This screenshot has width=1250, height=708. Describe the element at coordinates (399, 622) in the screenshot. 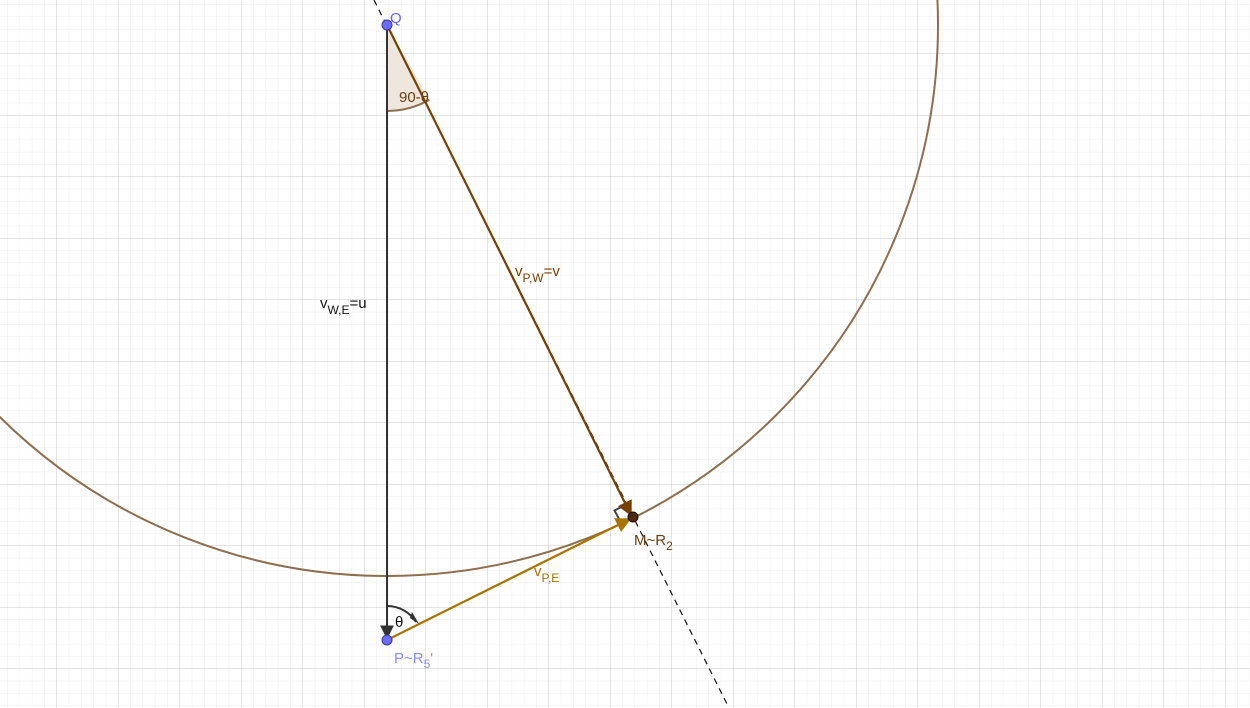

I see `angle-bottom-label: θ` at that location.